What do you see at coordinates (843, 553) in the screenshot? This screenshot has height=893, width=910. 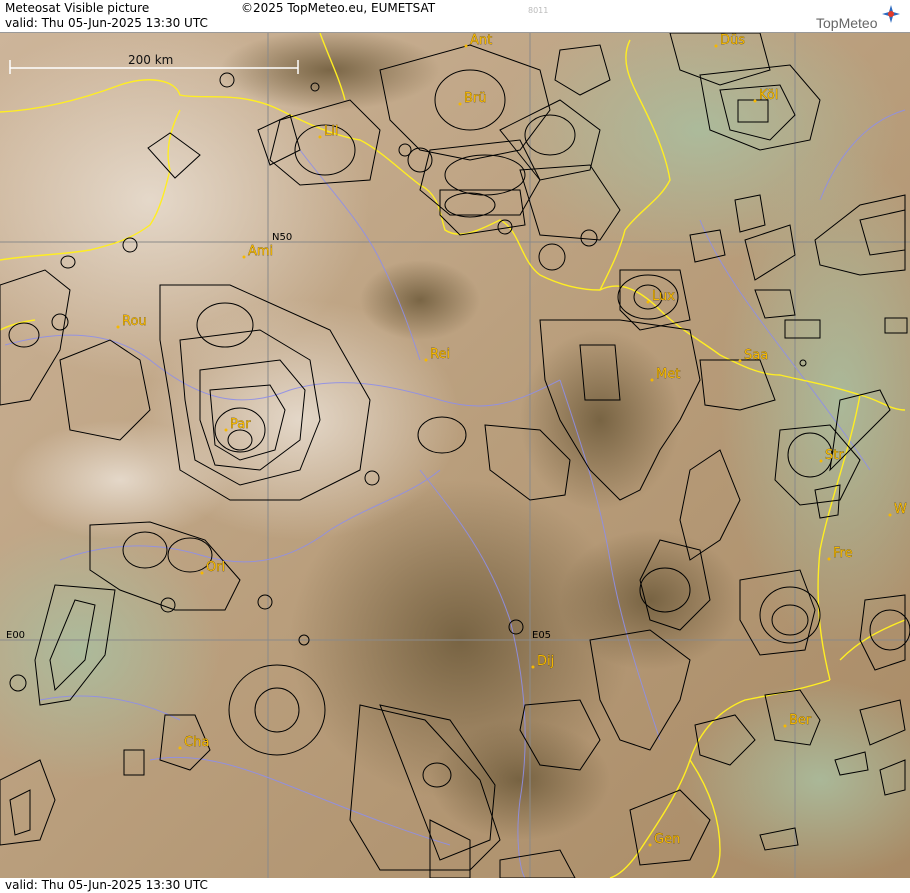 I see `city-label: Fre` at bounding box center [843, 553].